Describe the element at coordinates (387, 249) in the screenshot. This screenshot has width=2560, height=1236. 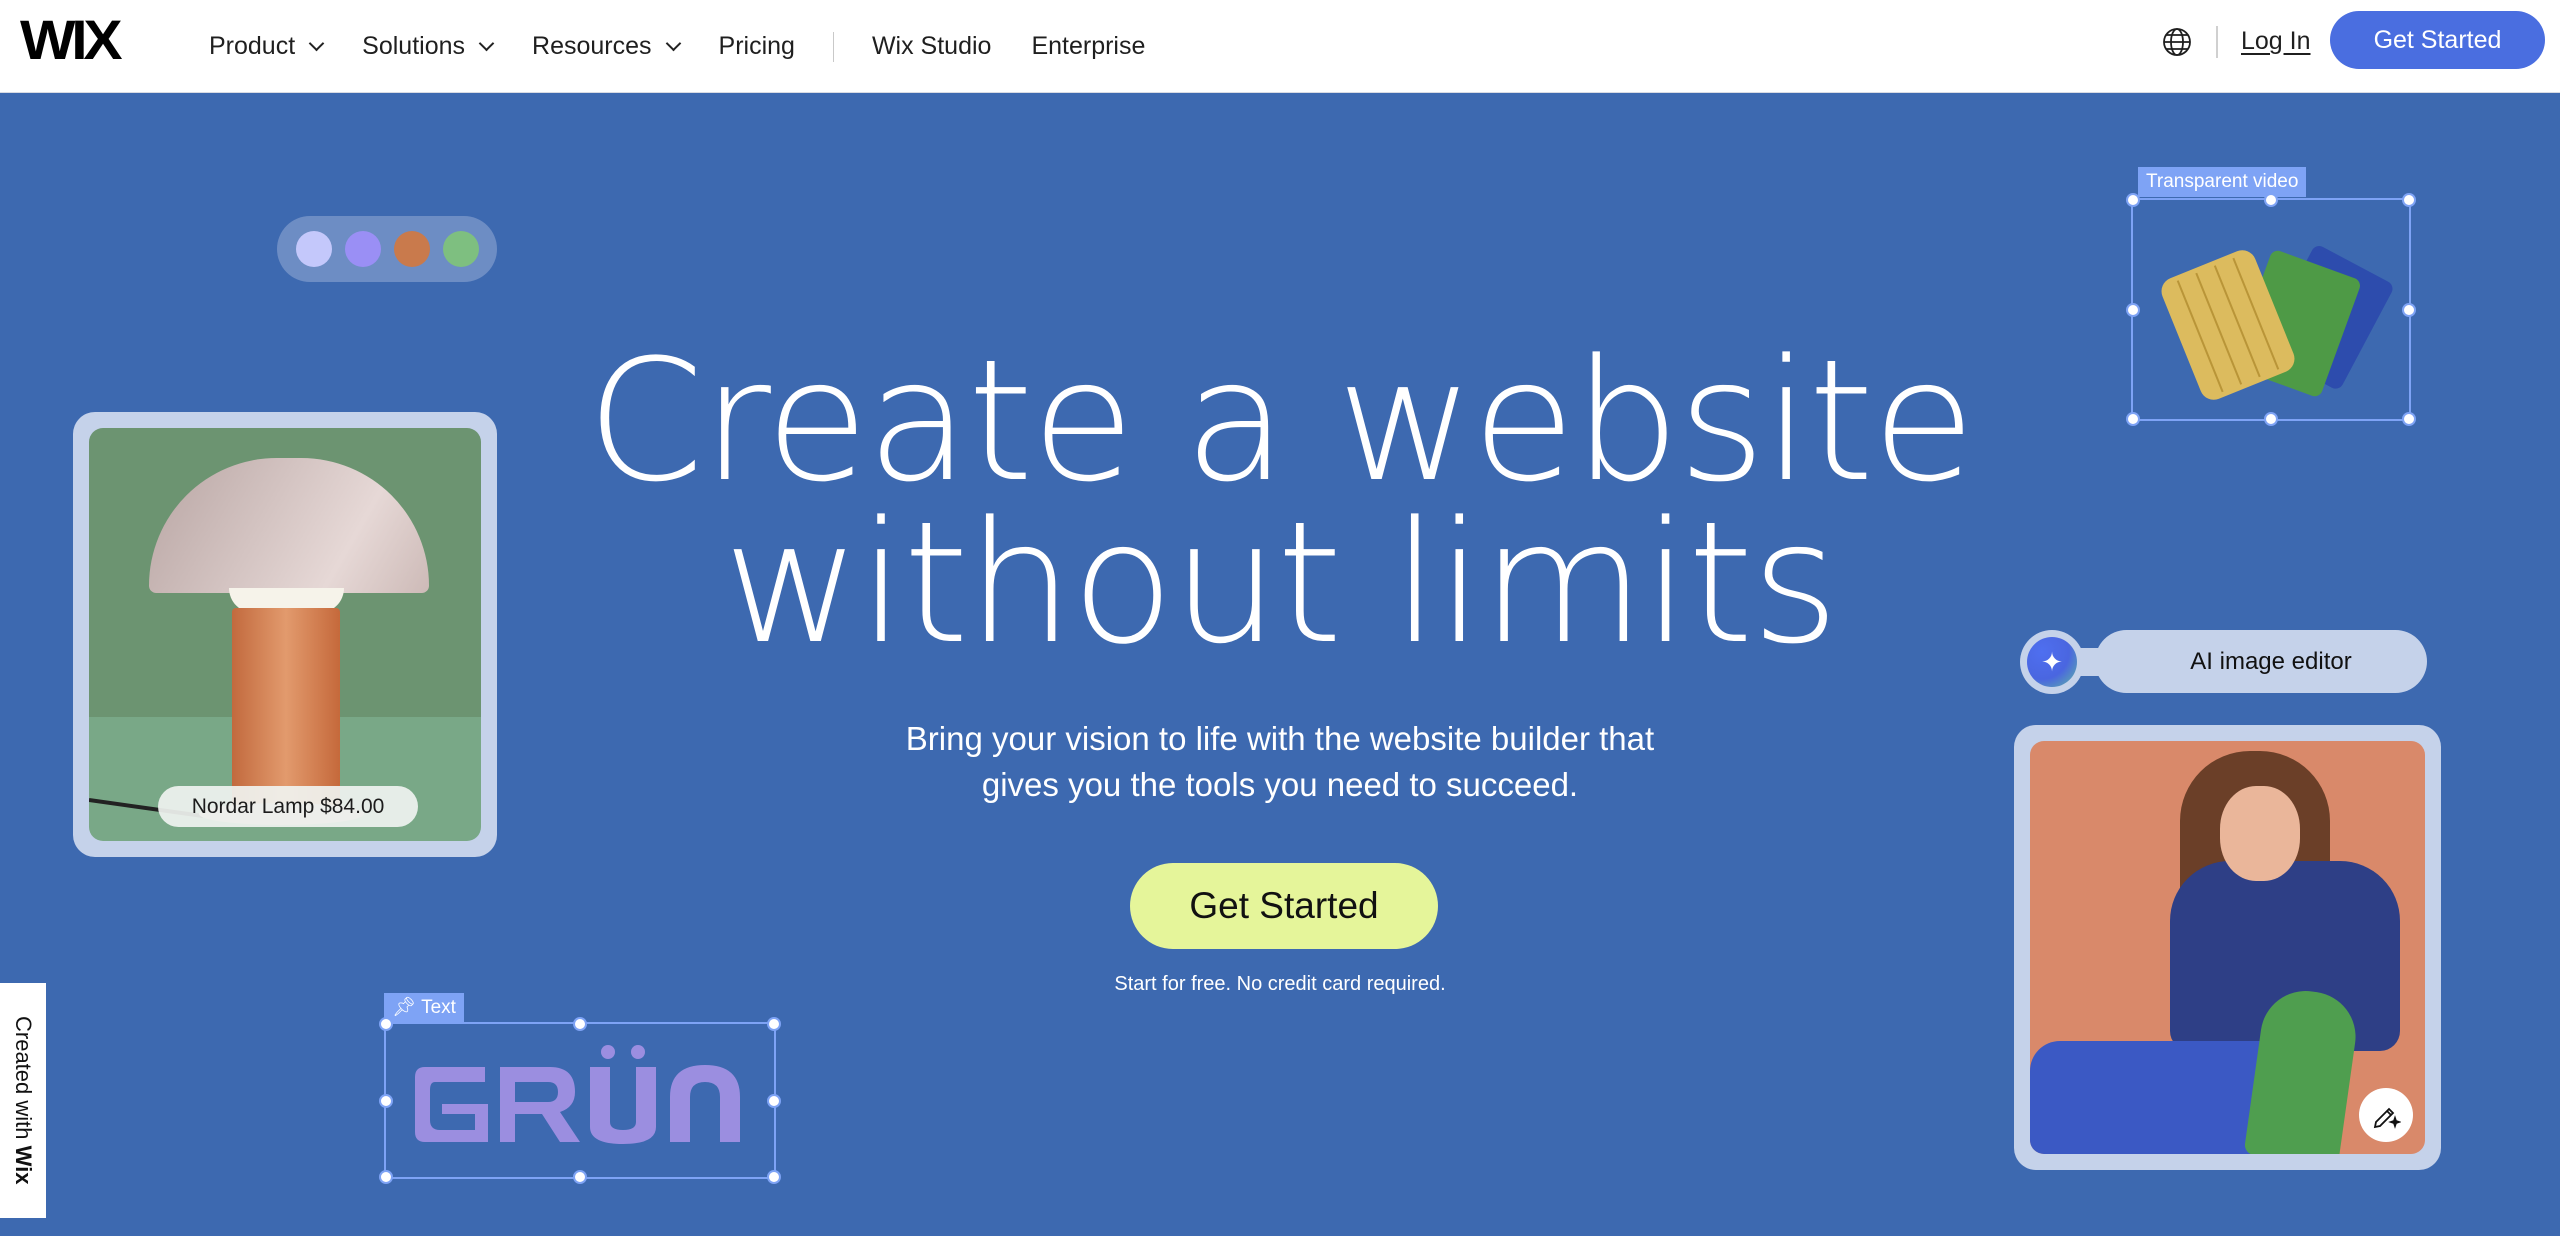
I see `color-swatch-picker` at that location.